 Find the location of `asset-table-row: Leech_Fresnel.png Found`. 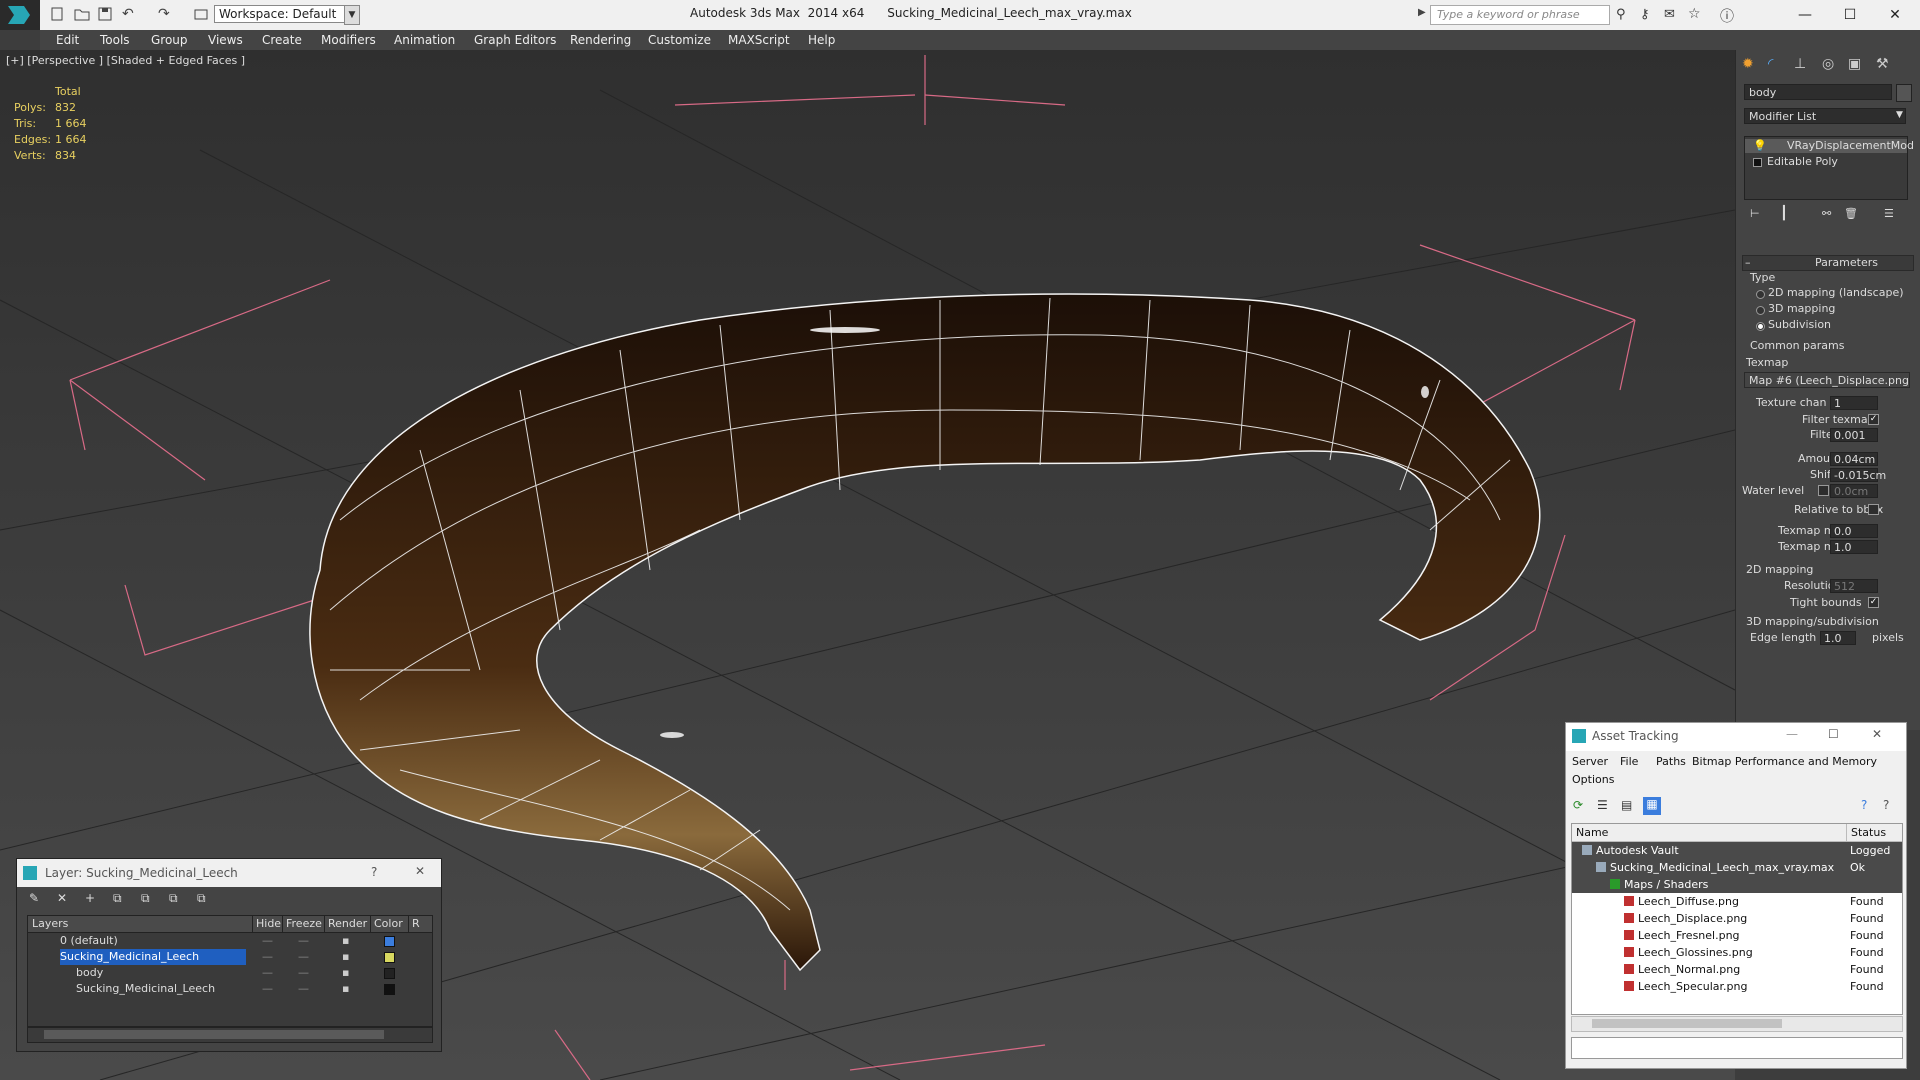

asset-table-row: Leech_Fresnel.png Found is located at coordinates (1737, 935).